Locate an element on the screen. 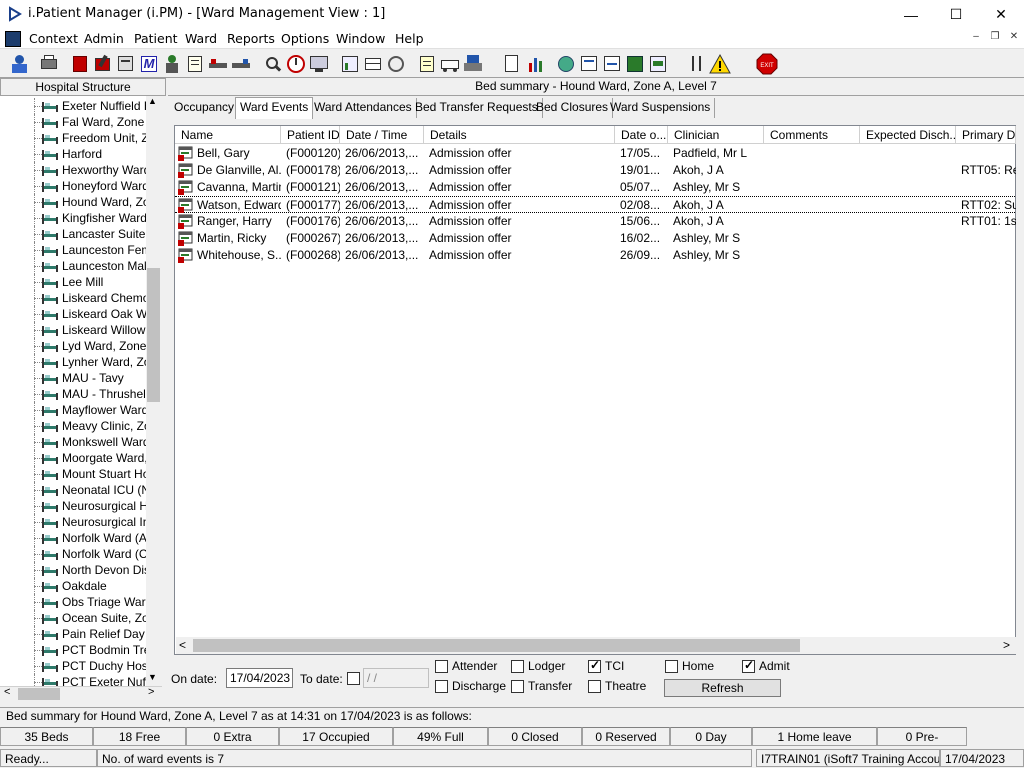  edit-record-icon is located at coordinates (103, 64).